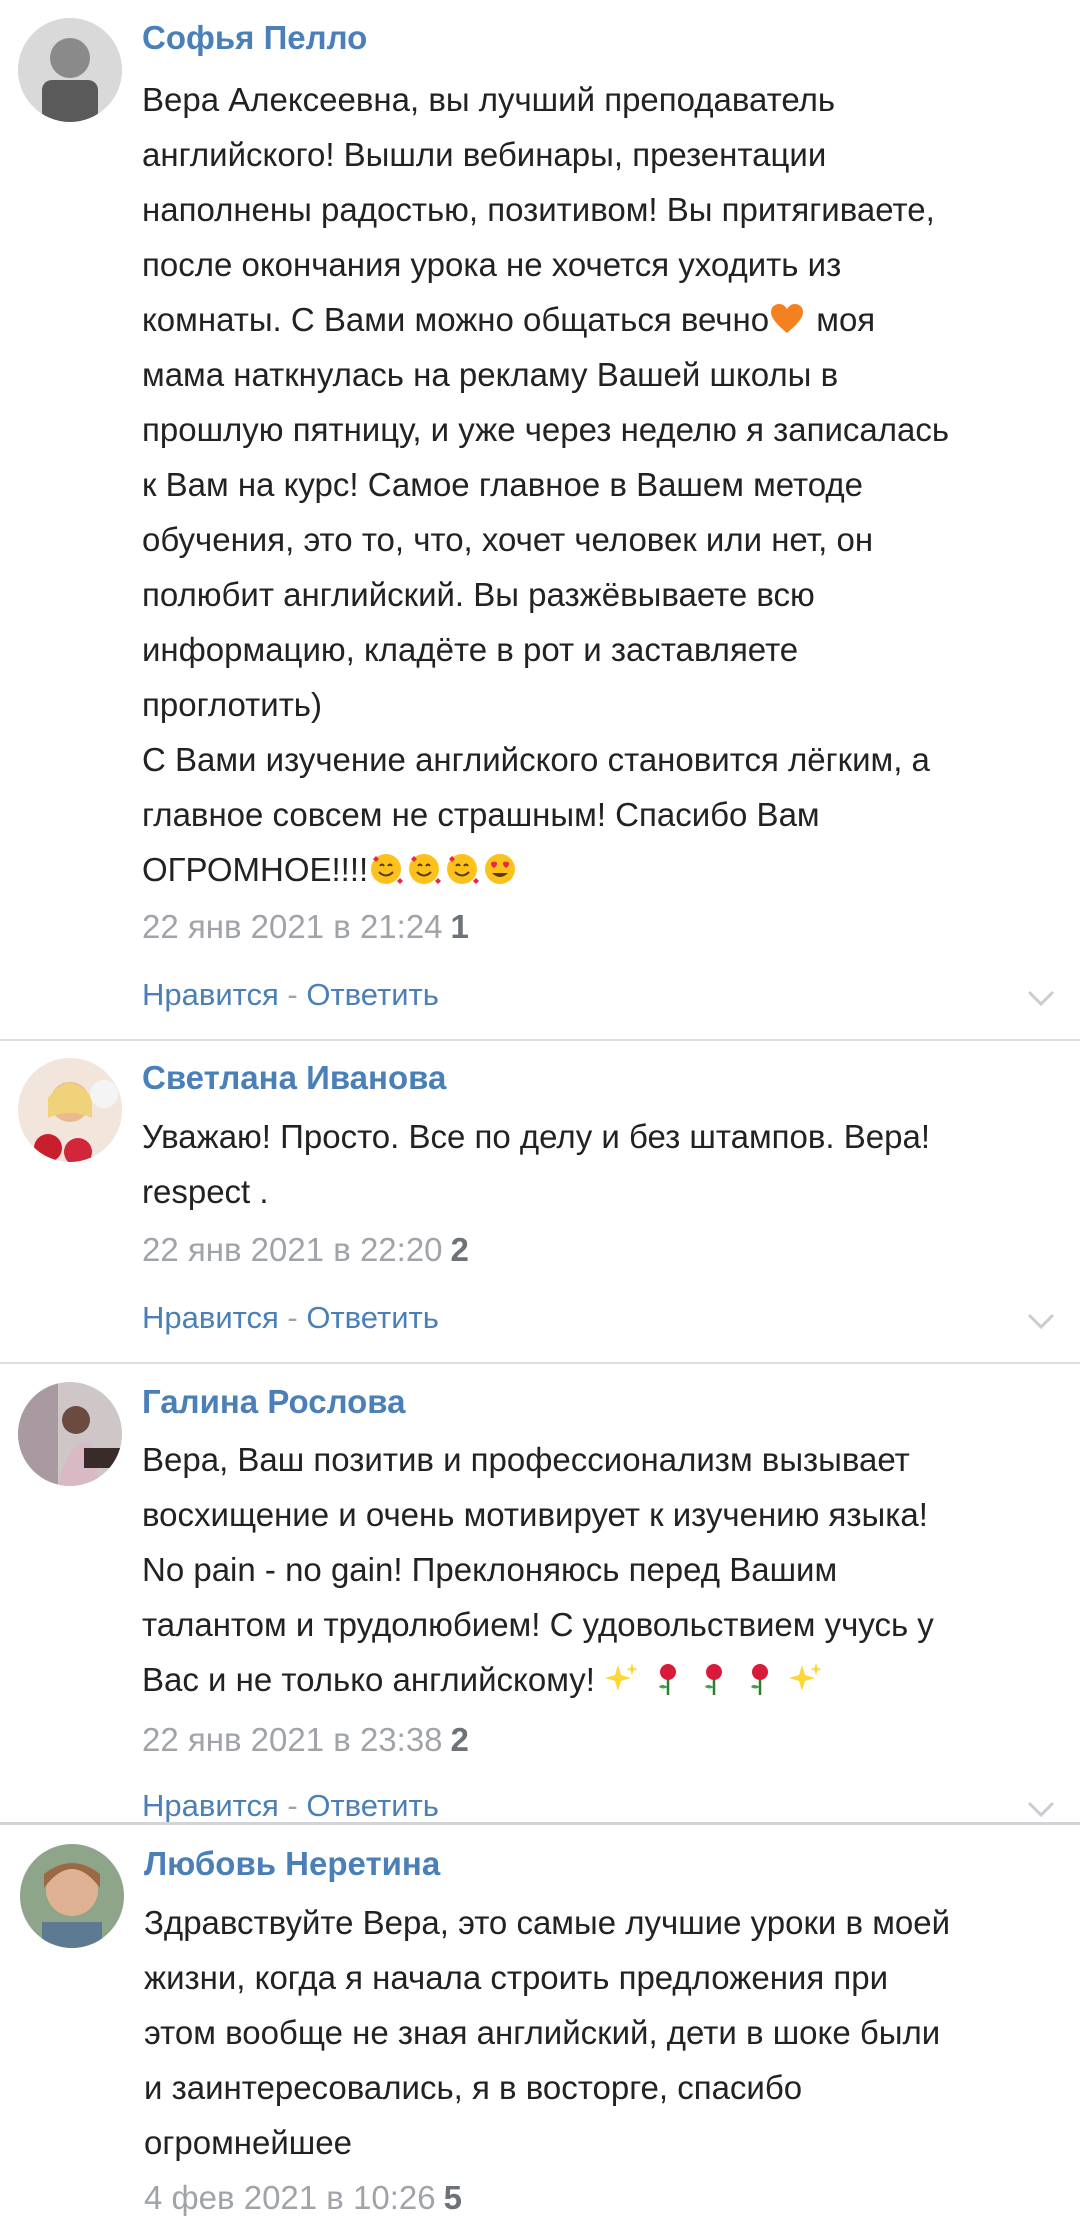  What do you see at coordinates (292, 1739) in the screenshot?
I see `comment-date: 22 янв 2021 в 23:38` at bounding box center [292, 1739].